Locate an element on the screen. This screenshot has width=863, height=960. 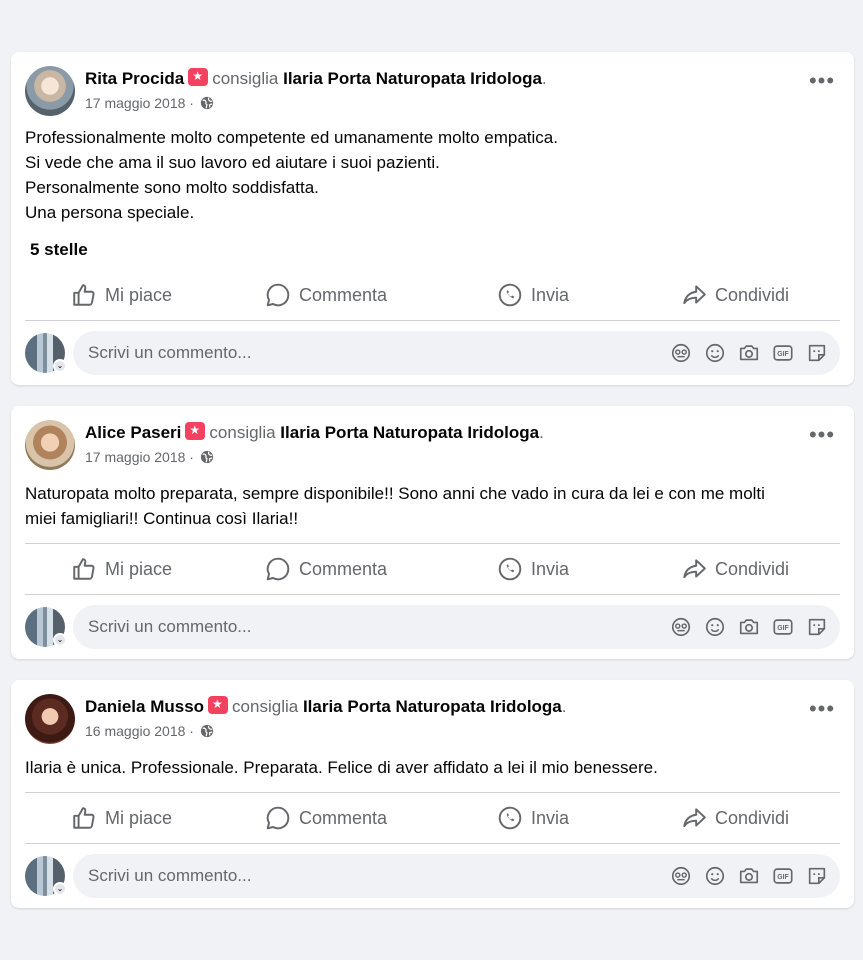
post-date: 16 maggio 2018 is located at coordinates (135, 731).